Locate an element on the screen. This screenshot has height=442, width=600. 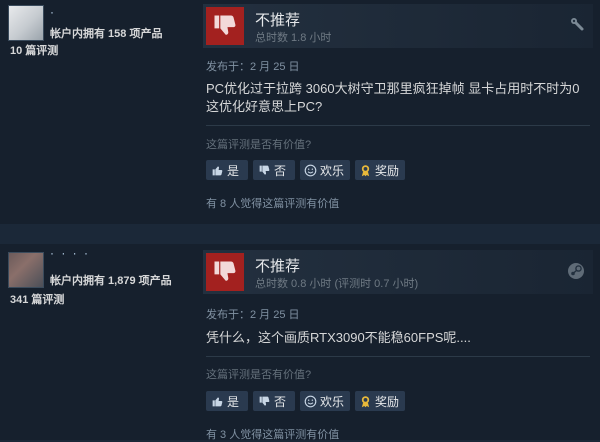
playtime: 总时数 0.8 小时 (评测时 0.7 小时) is located at coordinates (337, 284).